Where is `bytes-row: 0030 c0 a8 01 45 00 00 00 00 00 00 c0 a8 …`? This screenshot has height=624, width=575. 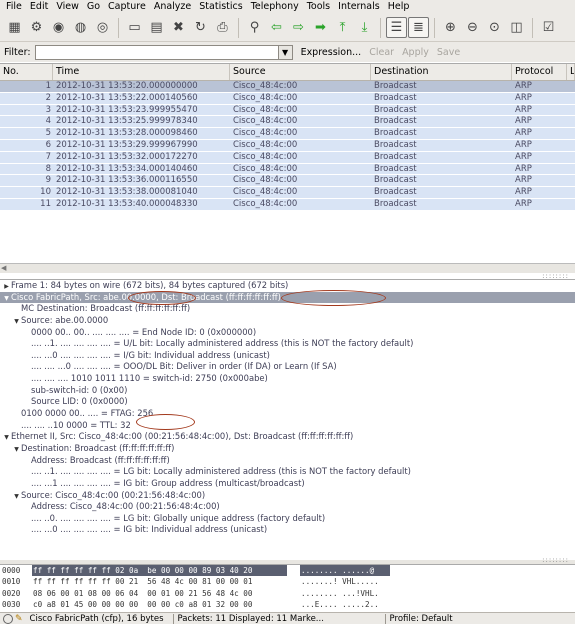 bytes-row: 0030 c0 a8 01 45 00 00 00 00 00 00 c0 a8 … is located at coordinates (287, 604).